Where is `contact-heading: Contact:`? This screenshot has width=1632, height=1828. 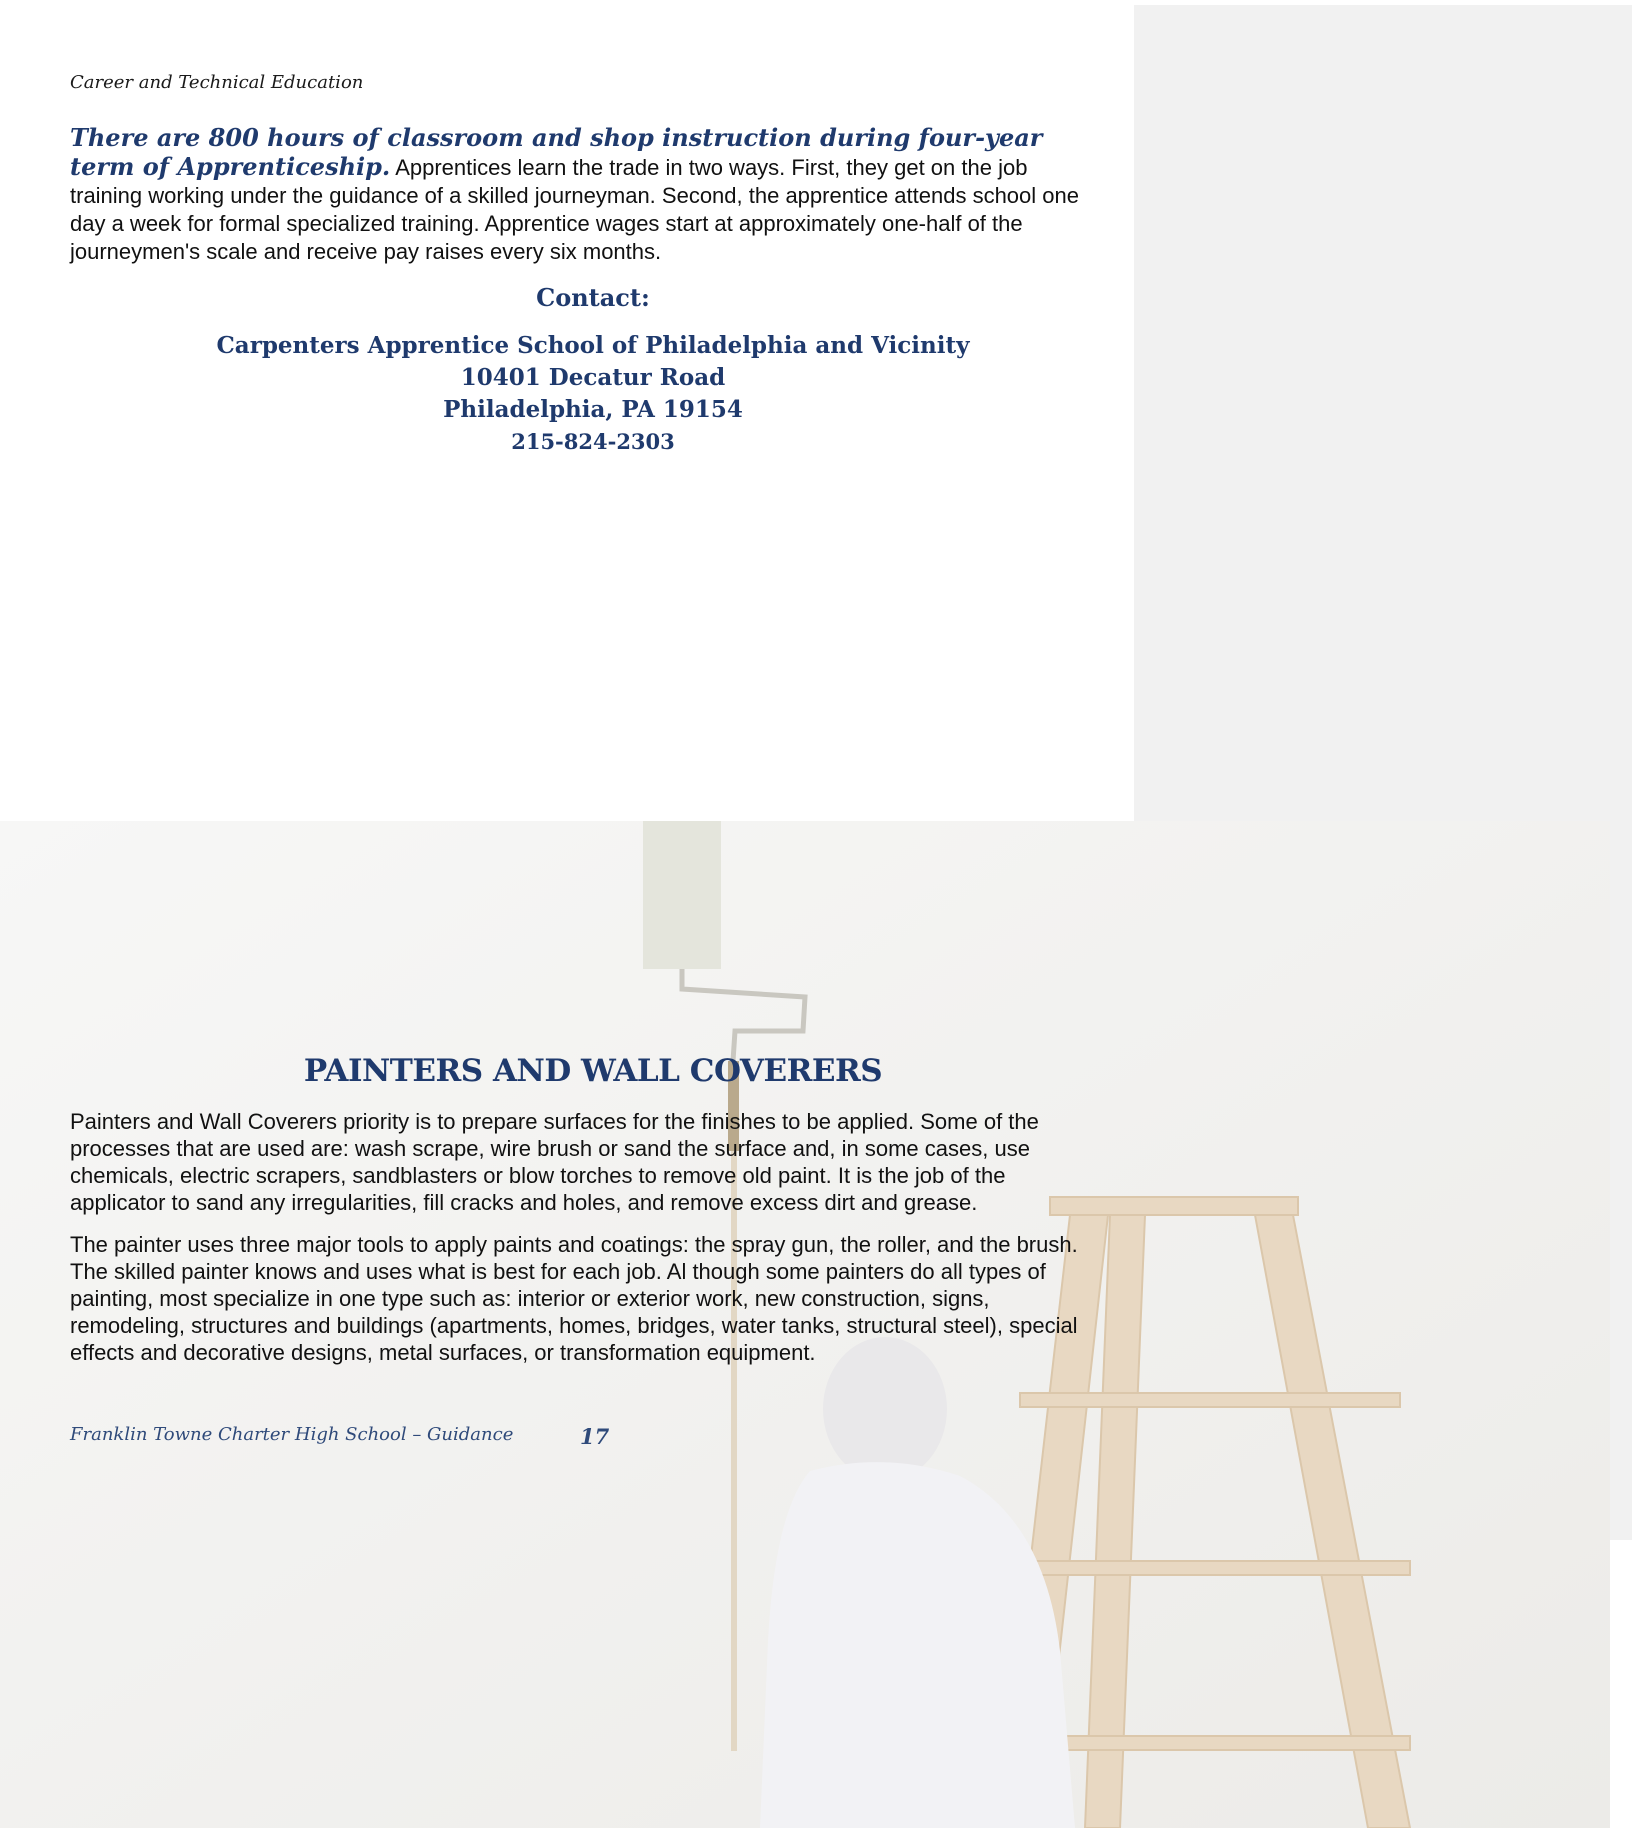
contact-heading: Contact: is located at coordinates (593, 297).